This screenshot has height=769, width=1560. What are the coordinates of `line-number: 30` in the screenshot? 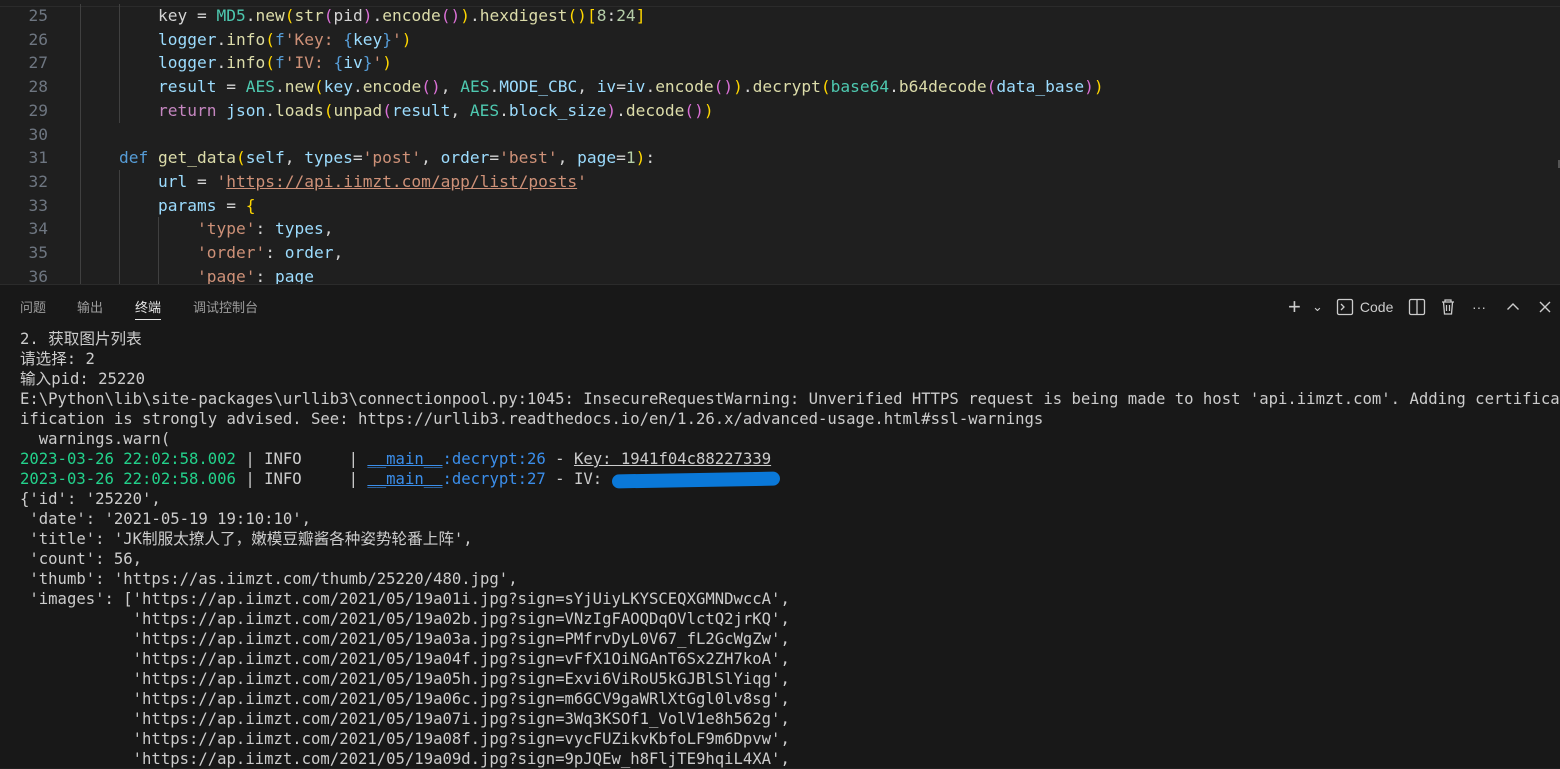 It's located at (38, 134).